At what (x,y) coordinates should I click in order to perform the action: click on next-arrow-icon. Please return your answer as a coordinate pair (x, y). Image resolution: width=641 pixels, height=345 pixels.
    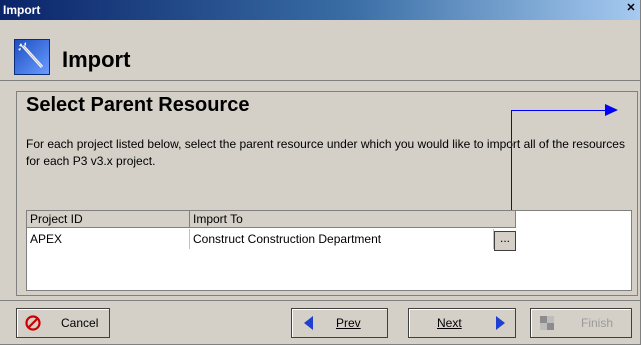
    Looking at the image, I should click on (500, 323).